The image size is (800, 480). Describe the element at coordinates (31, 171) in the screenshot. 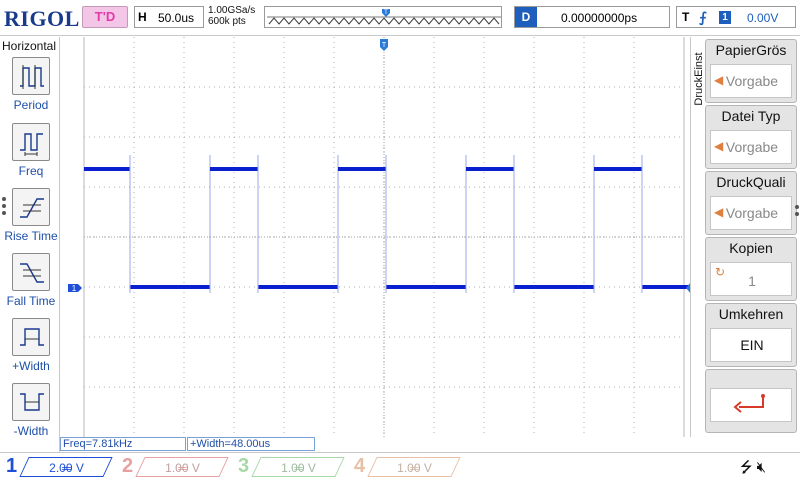

I see `frequency-label: Freq` at that location.